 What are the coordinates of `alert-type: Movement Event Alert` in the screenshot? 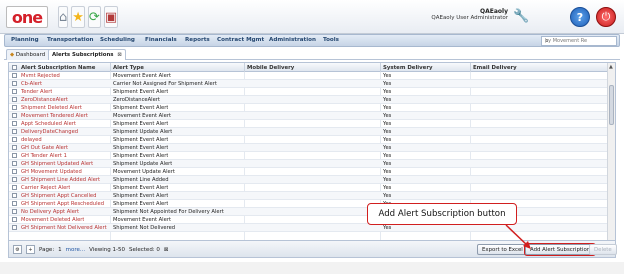 It's located at (142, 116).